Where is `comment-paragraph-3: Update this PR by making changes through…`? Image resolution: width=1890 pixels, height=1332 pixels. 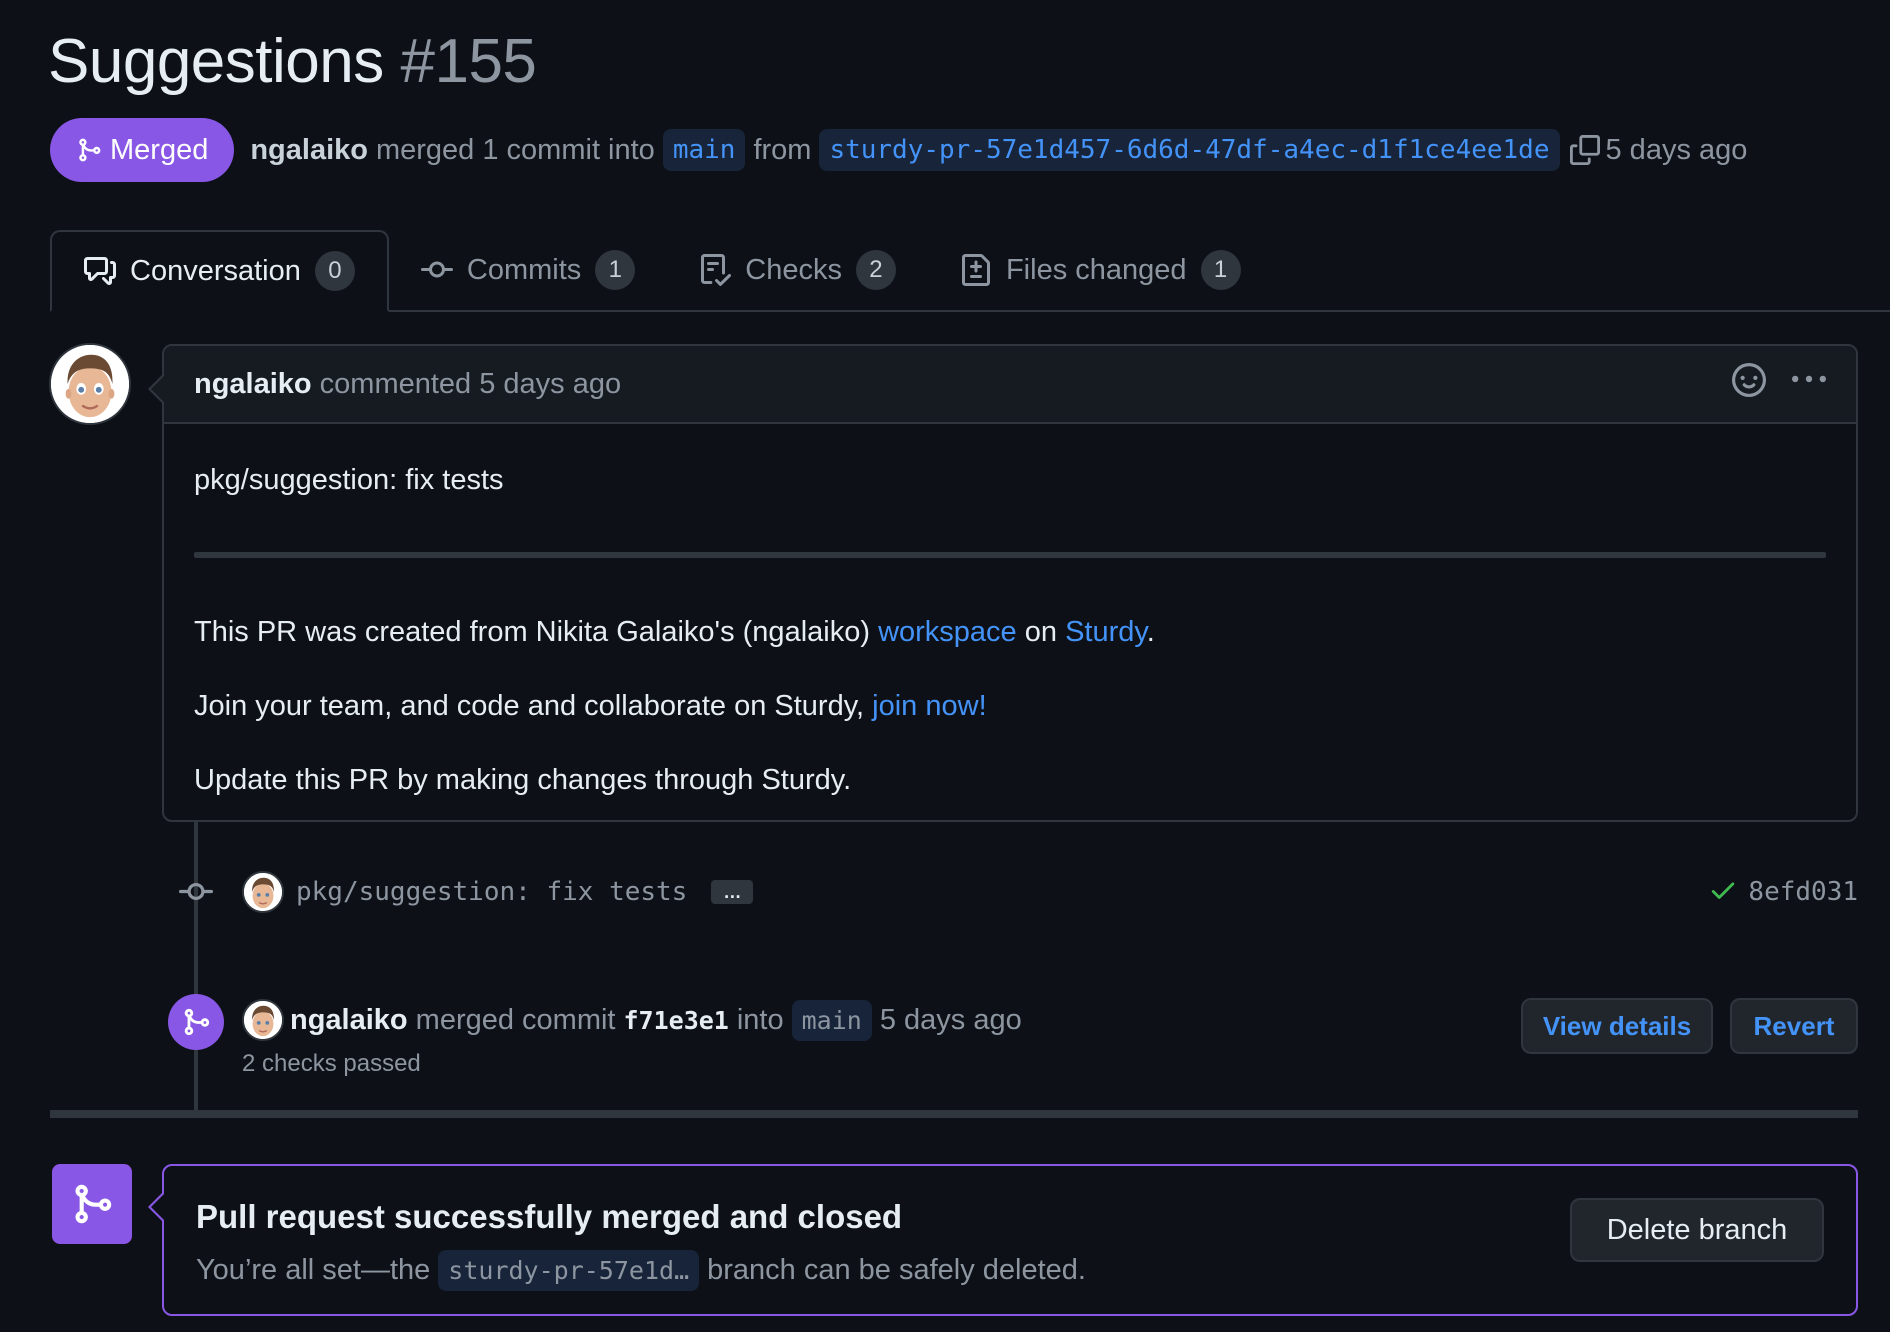
comment-paragraph-3: Update this PR by making changes through… is located at coordinates (523, 780).